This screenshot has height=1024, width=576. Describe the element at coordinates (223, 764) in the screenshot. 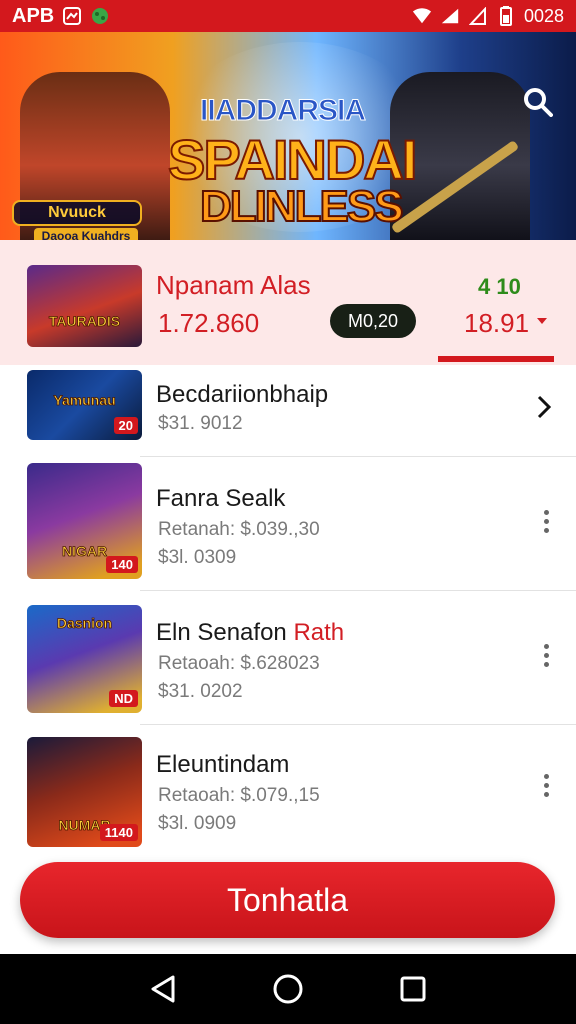

I see `list-item-title: Eleuntindam` at that location.